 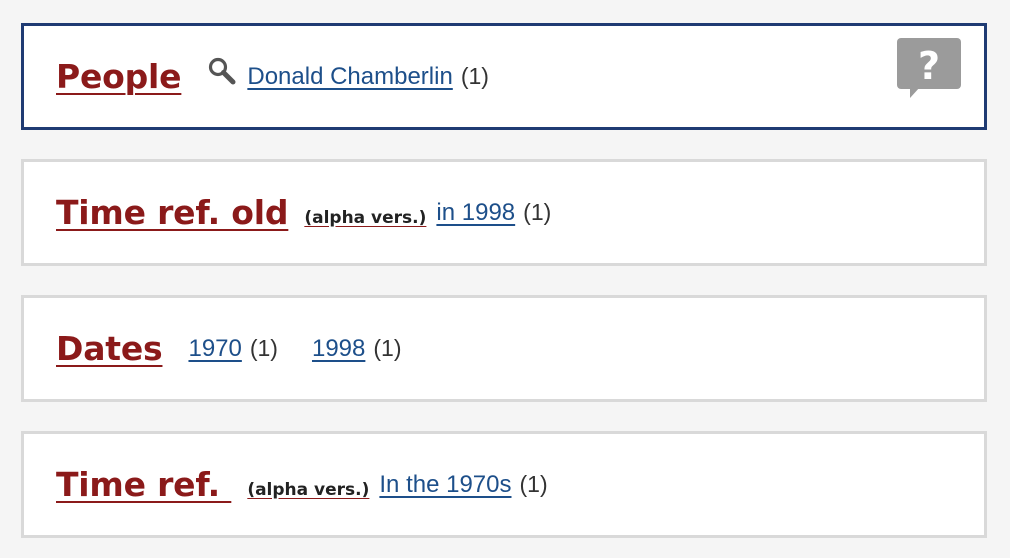 I want to click on people-entry: Donald Chamberlin (1), so click(x=368, y=77).